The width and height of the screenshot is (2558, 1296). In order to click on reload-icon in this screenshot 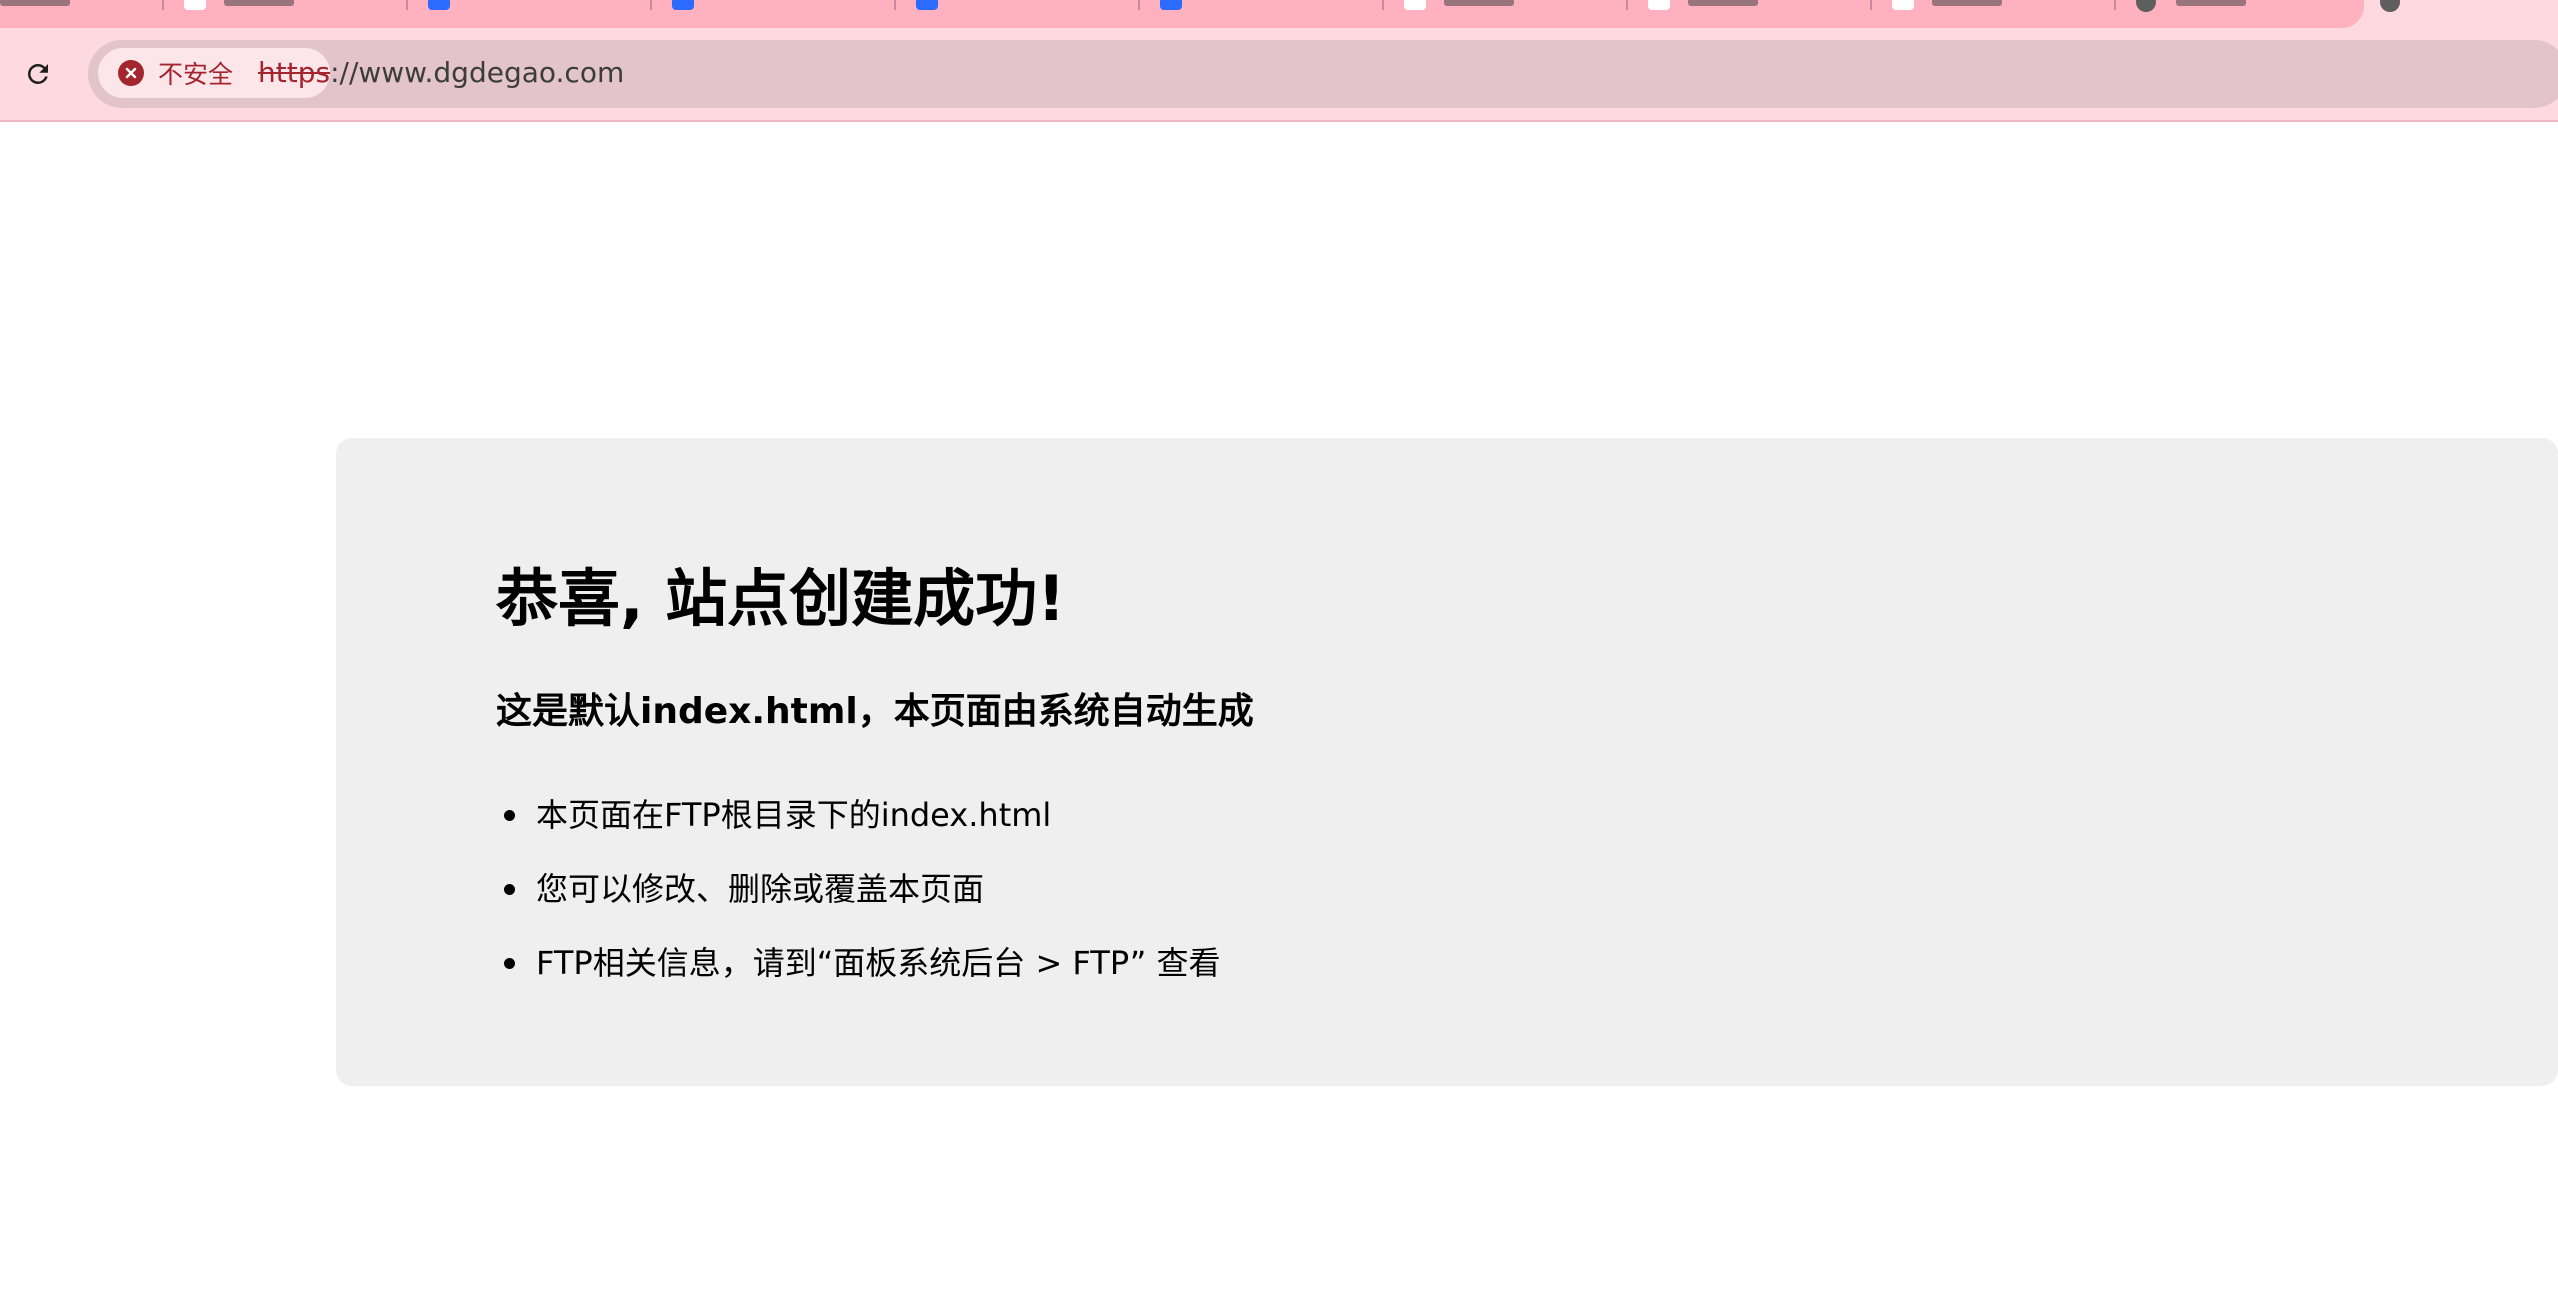, I will do `click(38, 73)`.